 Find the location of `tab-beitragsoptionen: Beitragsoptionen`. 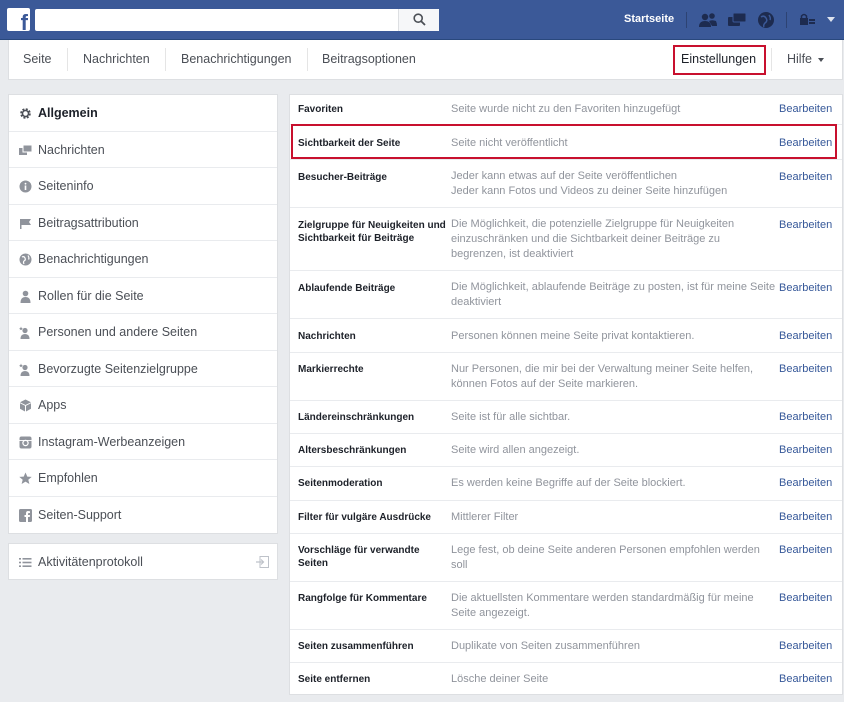

tab-beitragsoptionen: Beitragsoptionen is located at coordinates (369, 59).